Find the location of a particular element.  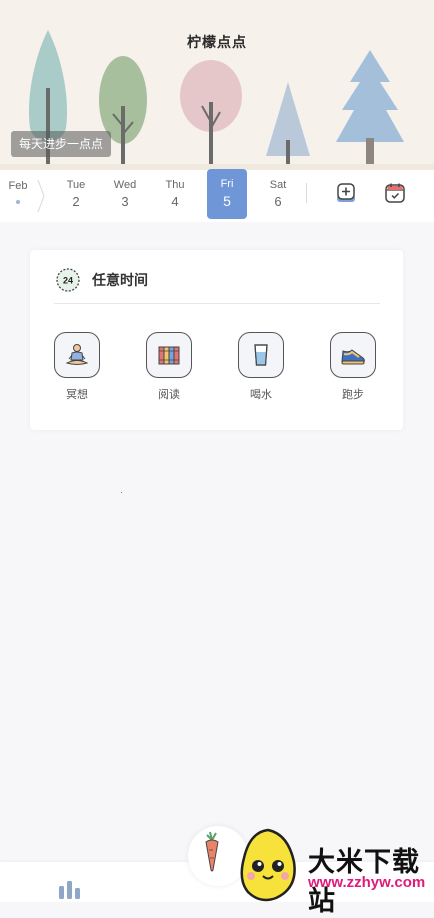

add-habit-icon is located at coordinates (346, 193).